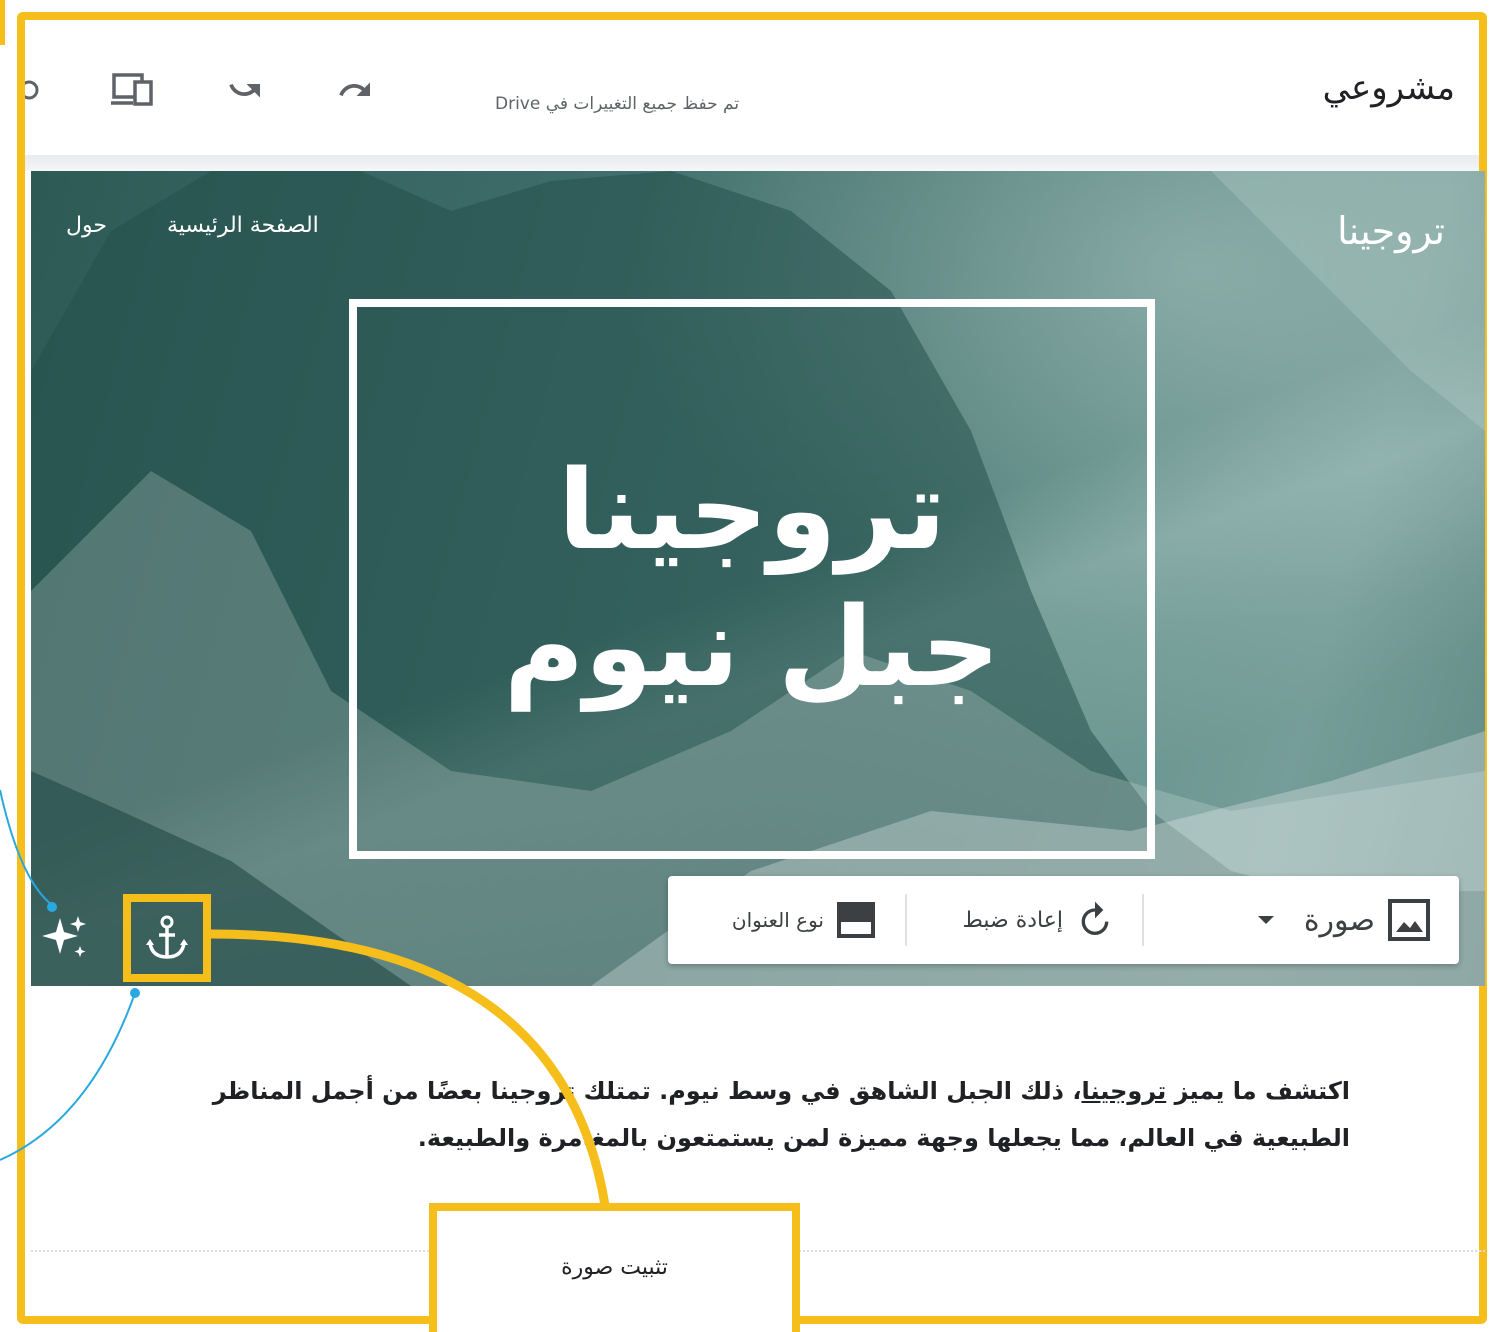  Describe the element at coordinates (243, 225) in the screenshot. I see `nav-home: الصفحة الرئيسية` at that location.